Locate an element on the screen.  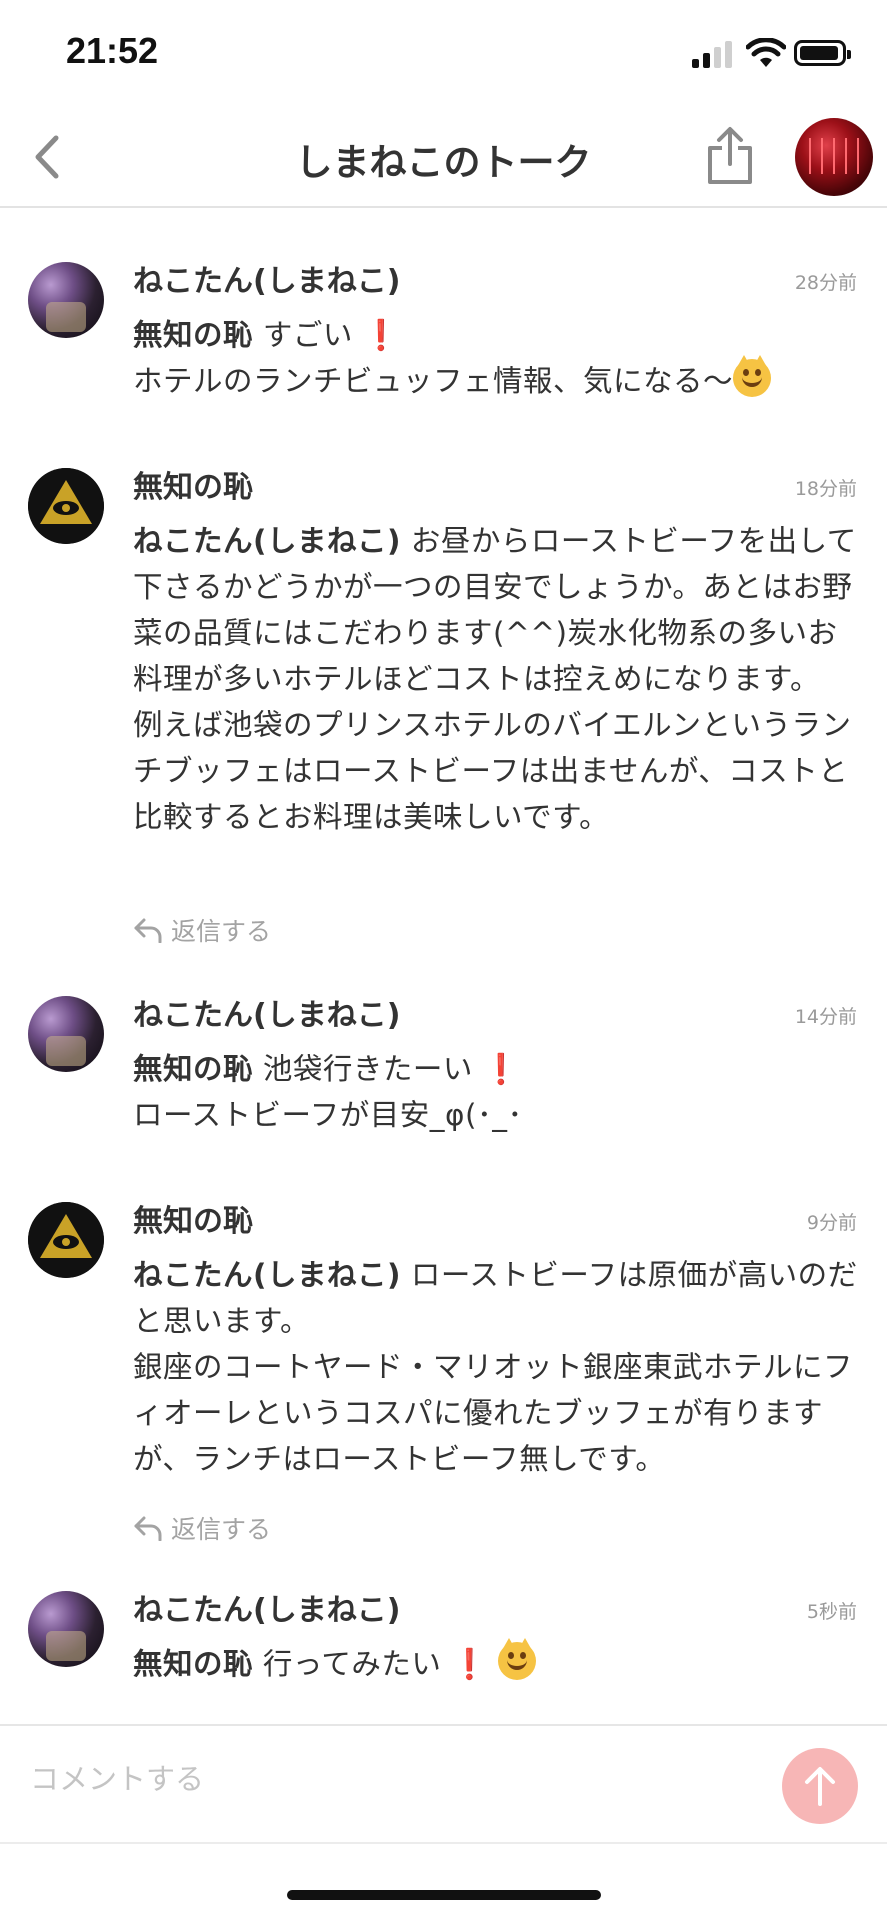
home-indicator is located at coordinates (444, 1895).